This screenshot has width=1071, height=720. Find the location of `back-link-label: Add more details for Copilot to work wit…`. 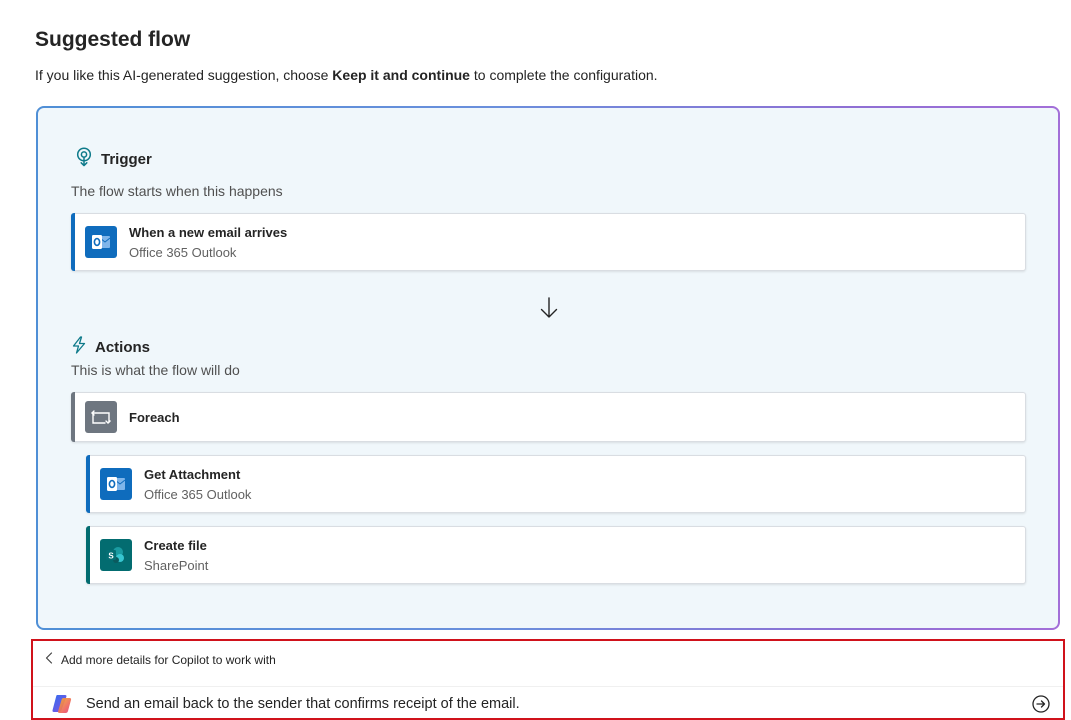

back-link-label: Add more details for Copilot to work wit… is located at coordinates (168, 659).